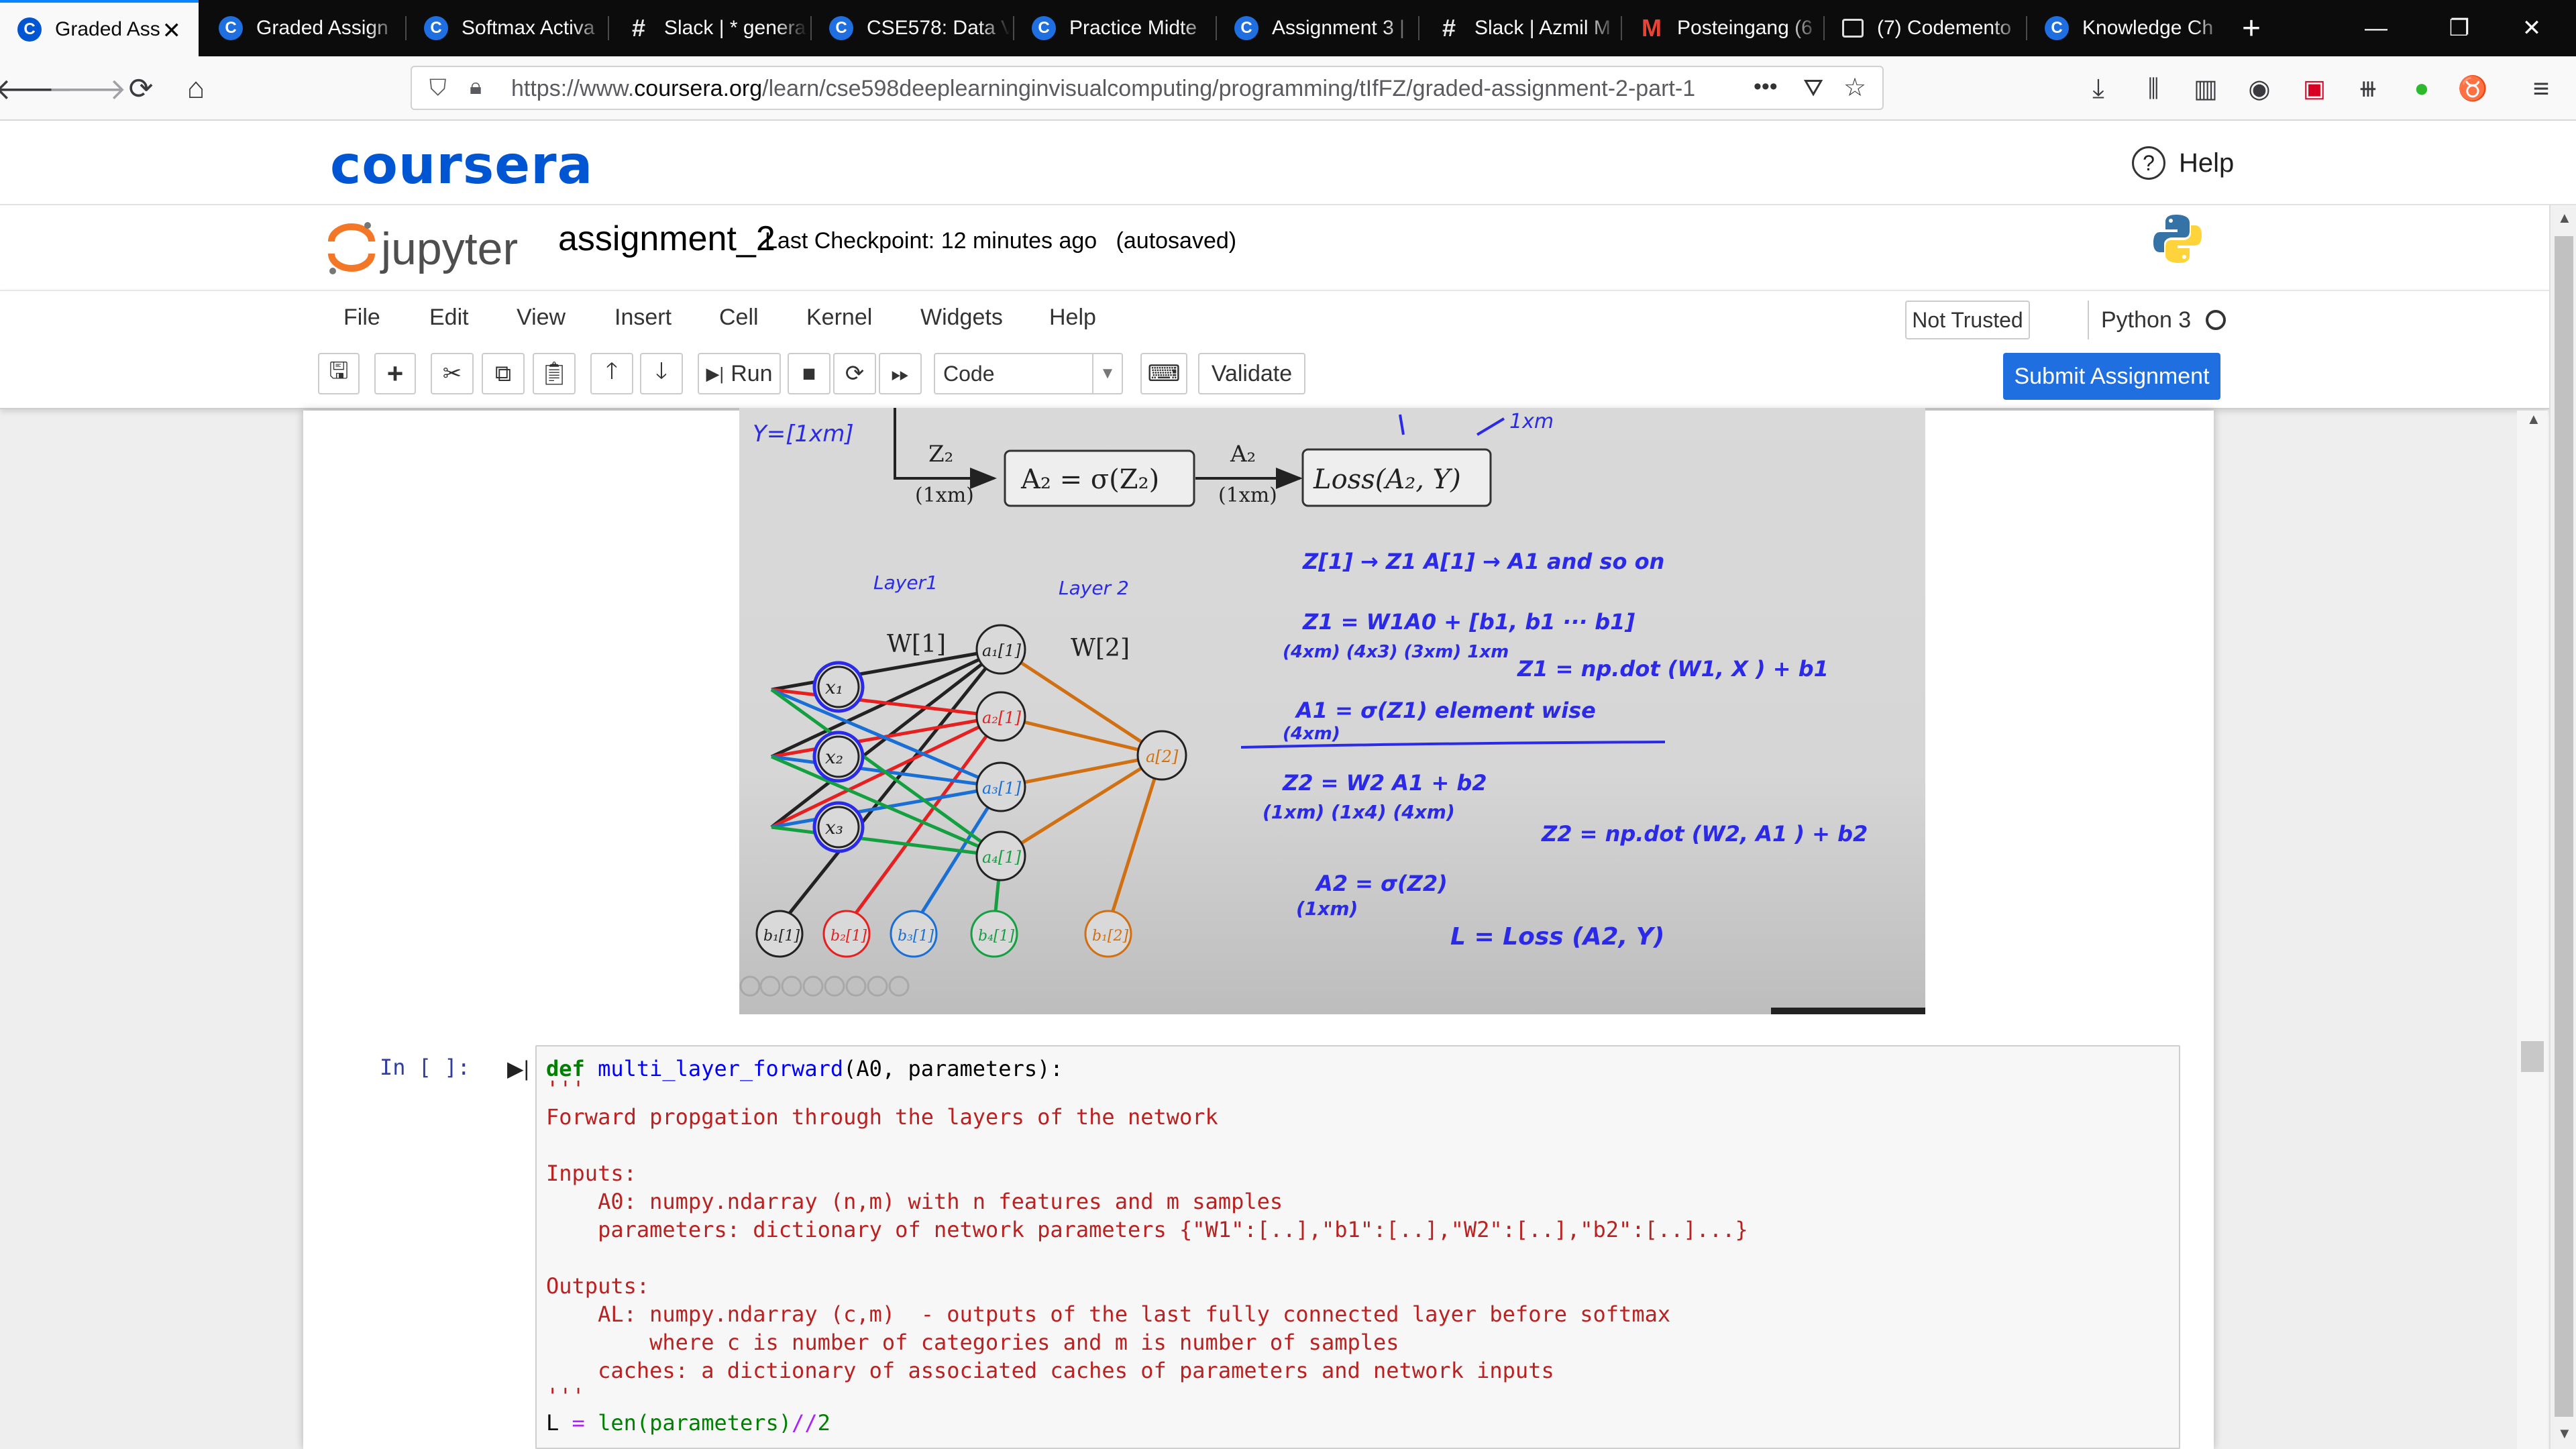  Describe the element at coordinates (339, 371) in the screenshot. I see `save-icon: 🖫` at that location.